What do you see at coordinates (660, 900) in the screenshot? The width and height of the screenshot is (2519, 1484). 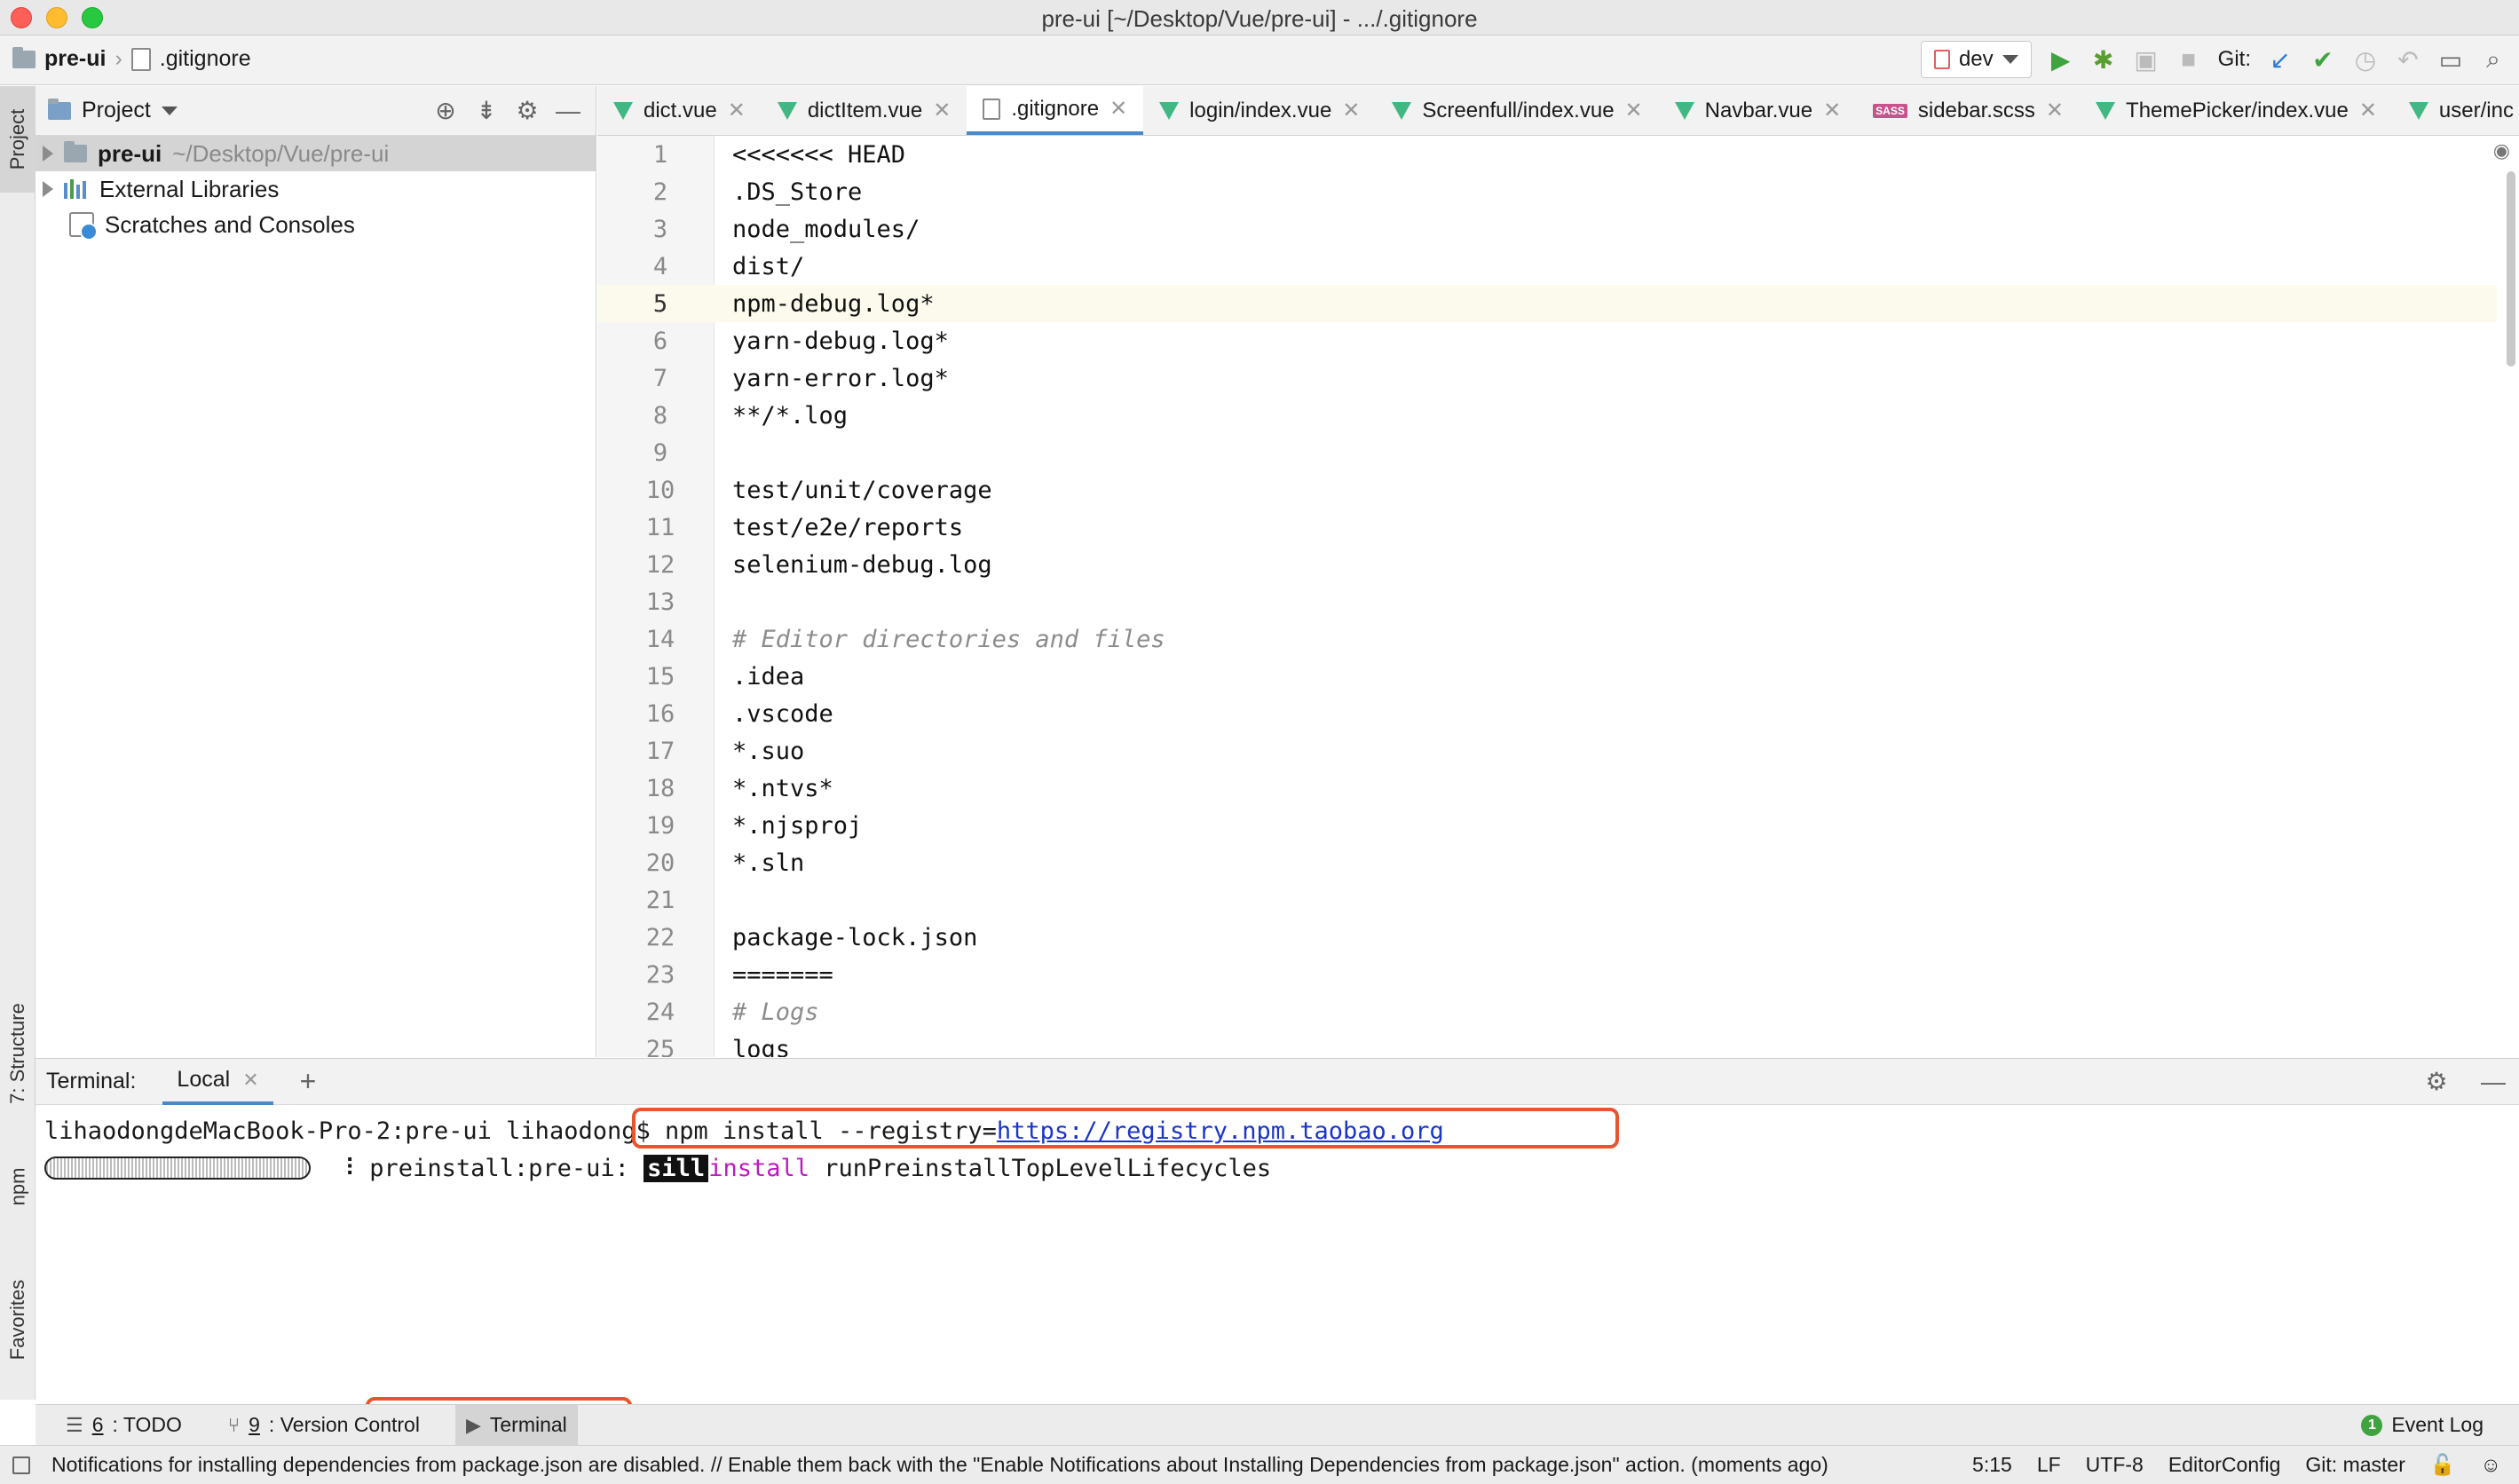 I see `line-number: 21` at bounding box center [660, 900].